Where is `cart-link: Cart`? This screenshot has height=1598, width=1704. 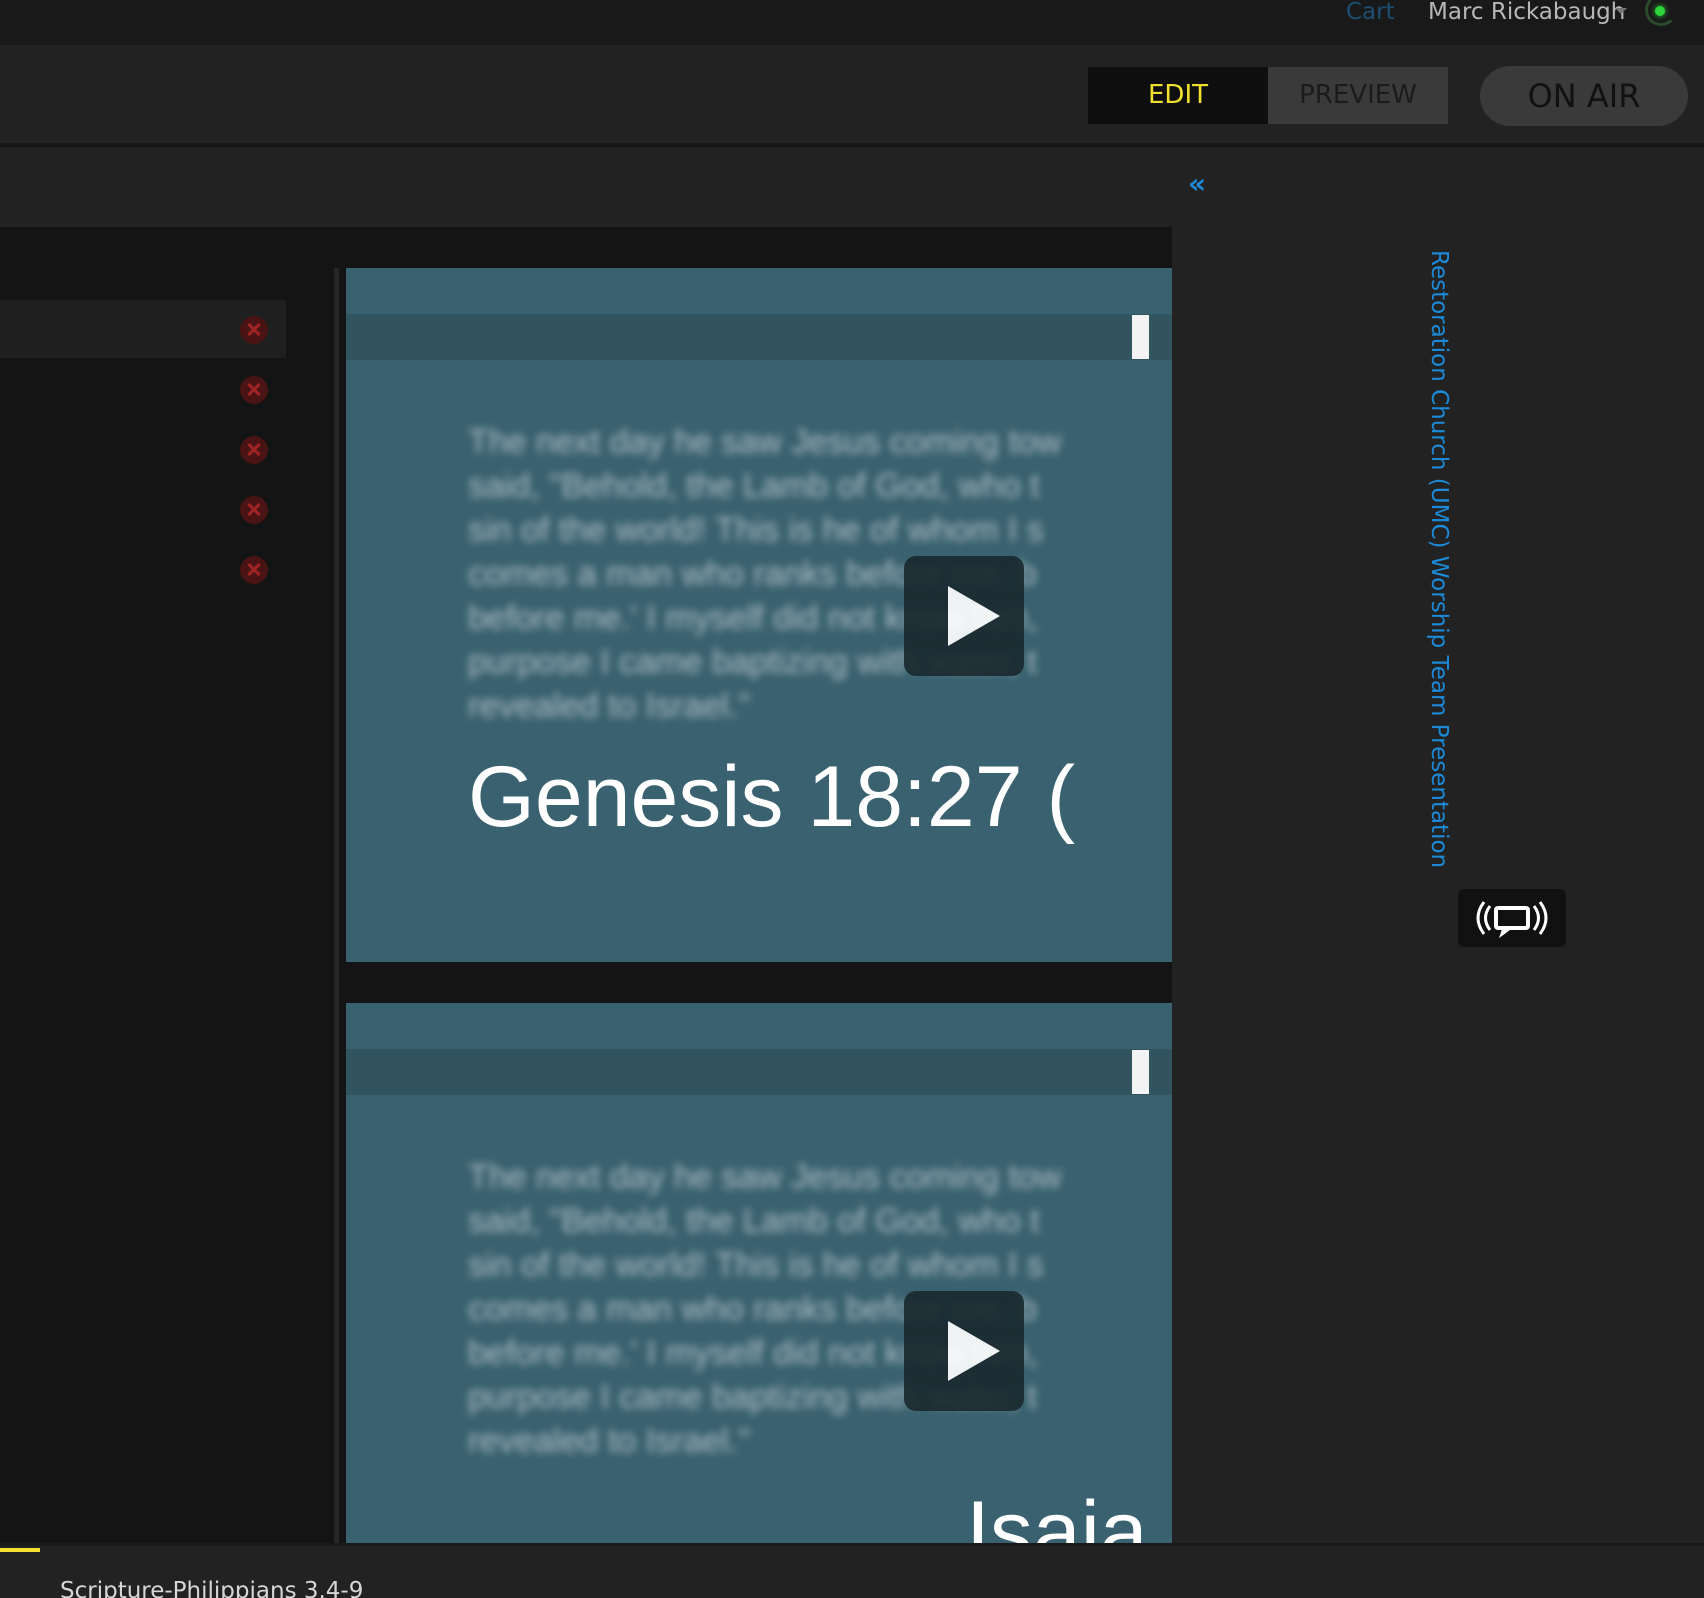 cart-link: Cart is located at coordinates (1370, 12).